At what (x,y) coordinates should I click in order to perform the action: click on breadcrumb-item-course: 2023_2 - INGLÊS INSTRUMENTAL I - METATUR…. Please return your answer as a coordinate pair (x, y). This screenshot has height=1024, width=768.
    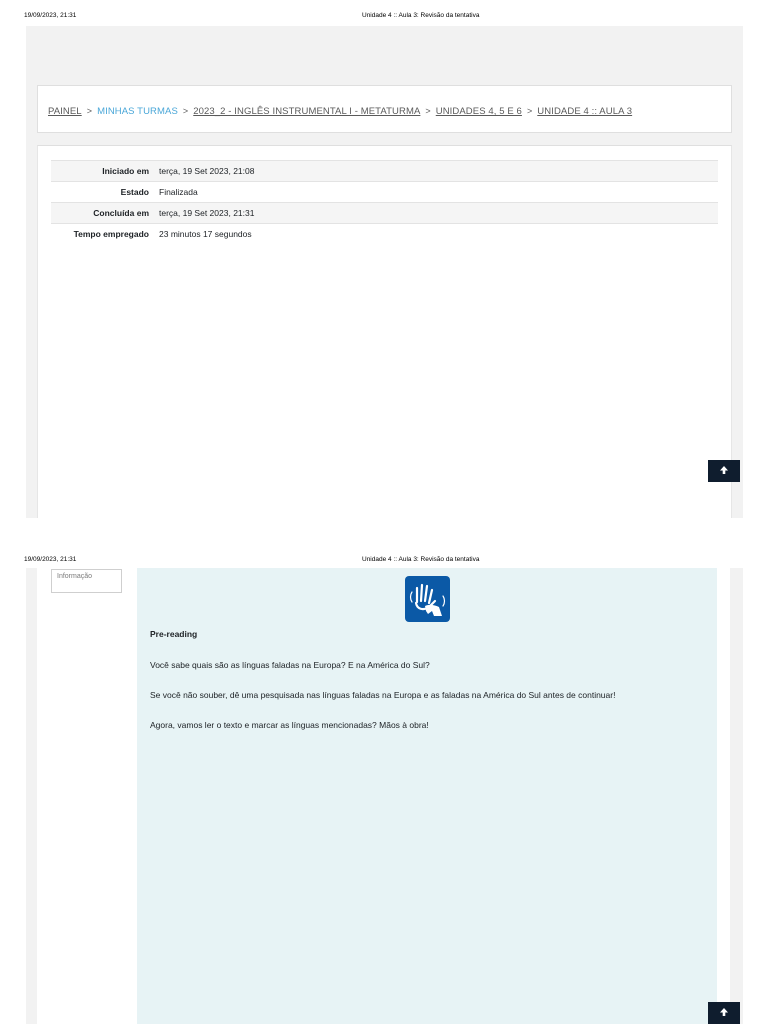
    Looking at the image, I should click on (306, 111).